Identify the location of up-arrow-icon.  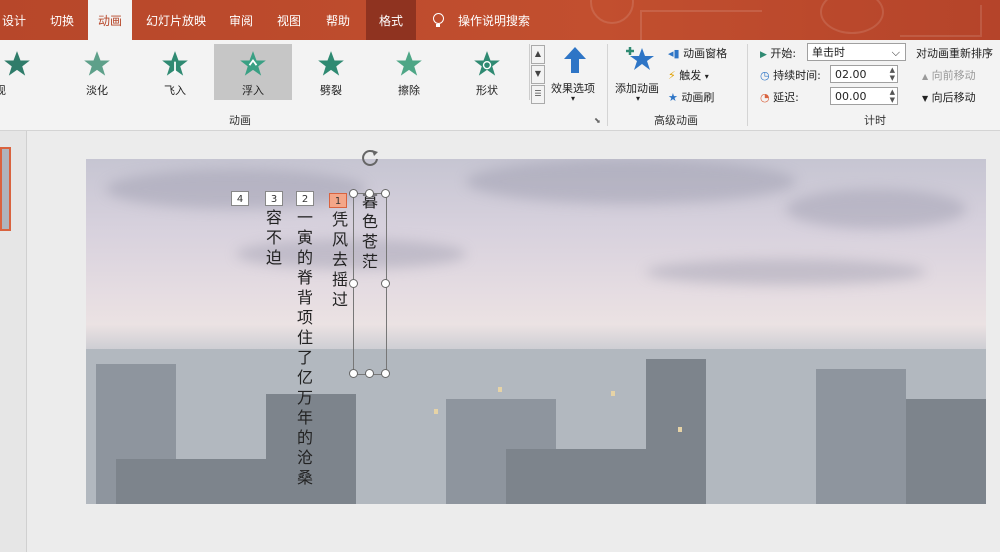
(575, 60).